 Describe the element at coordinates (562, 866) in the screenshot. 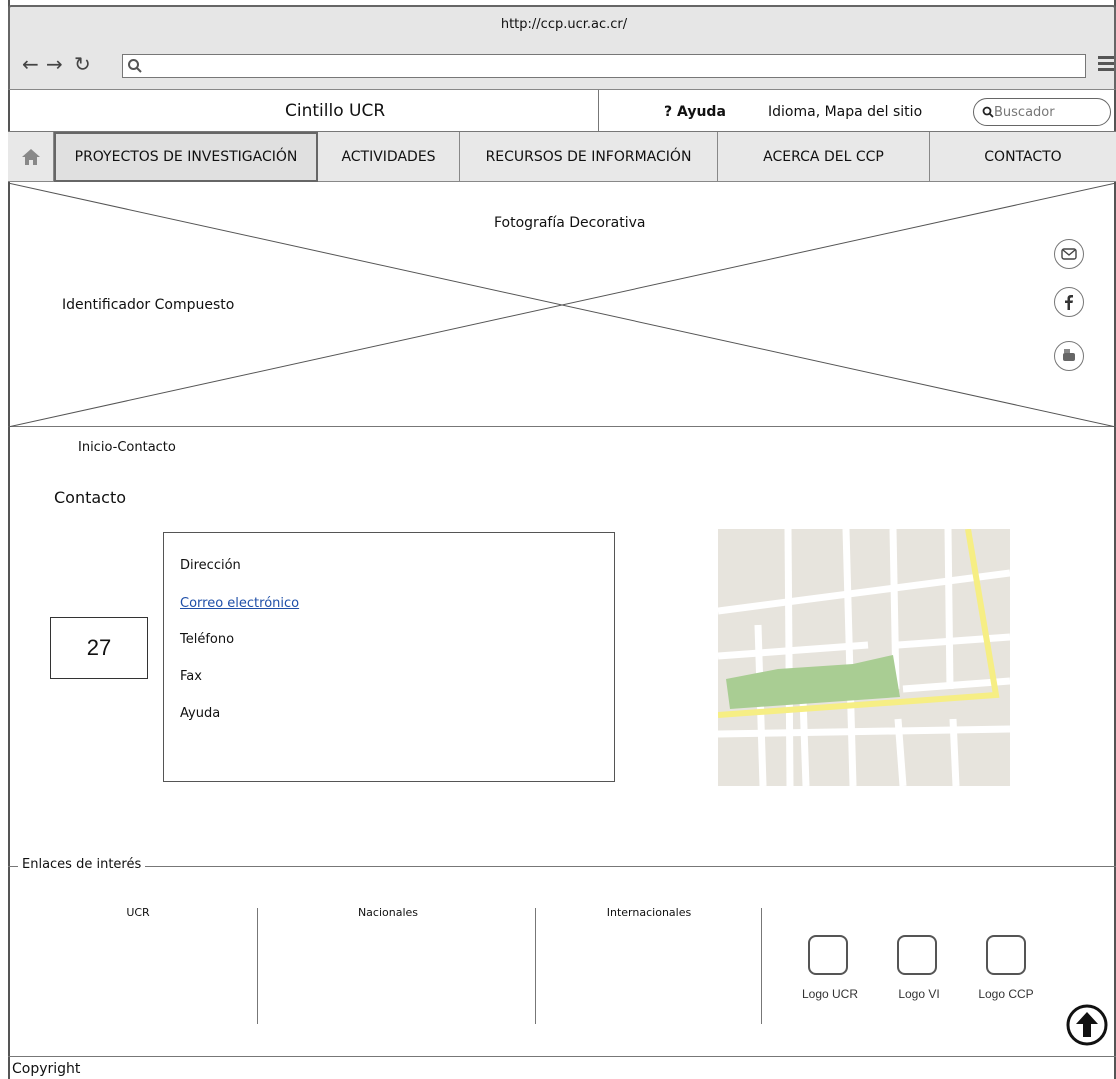

I see `links-divider` at that location.